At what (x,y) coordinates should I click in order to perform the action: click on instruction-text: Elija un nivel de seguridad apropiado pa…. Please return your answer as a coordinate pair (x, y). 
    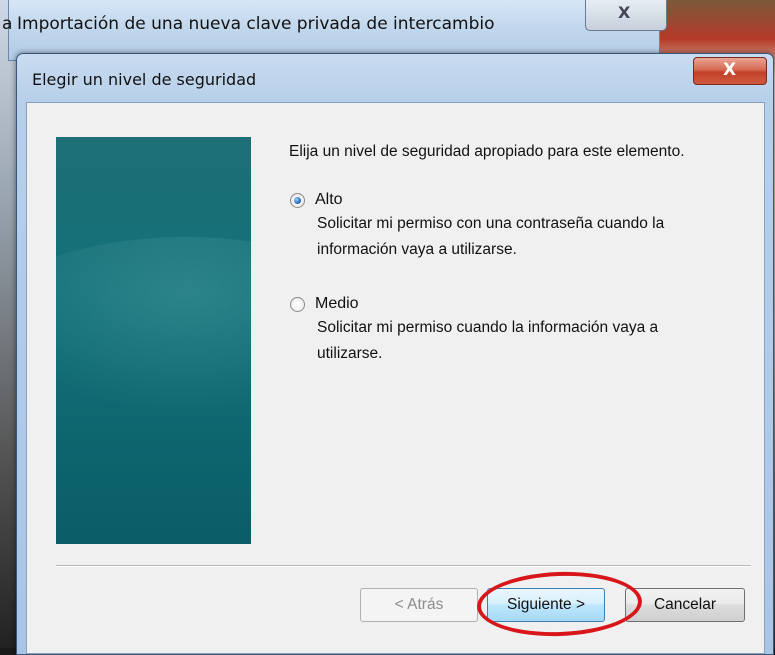
    Looking at the image, I should click on (487, 151).